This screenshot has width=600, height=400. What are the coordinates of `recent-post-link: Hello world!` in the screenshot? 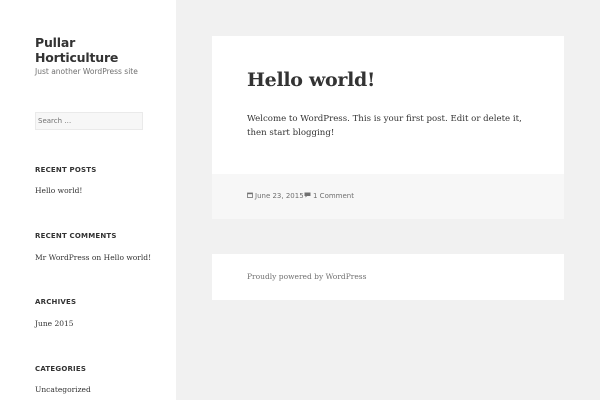 It's located at (58, 190).